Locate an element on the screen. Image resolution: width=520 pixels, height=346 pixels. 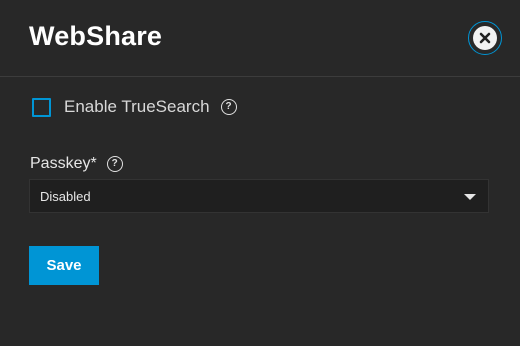
passkey-select: Disabled is located at coordinates (259, 196).